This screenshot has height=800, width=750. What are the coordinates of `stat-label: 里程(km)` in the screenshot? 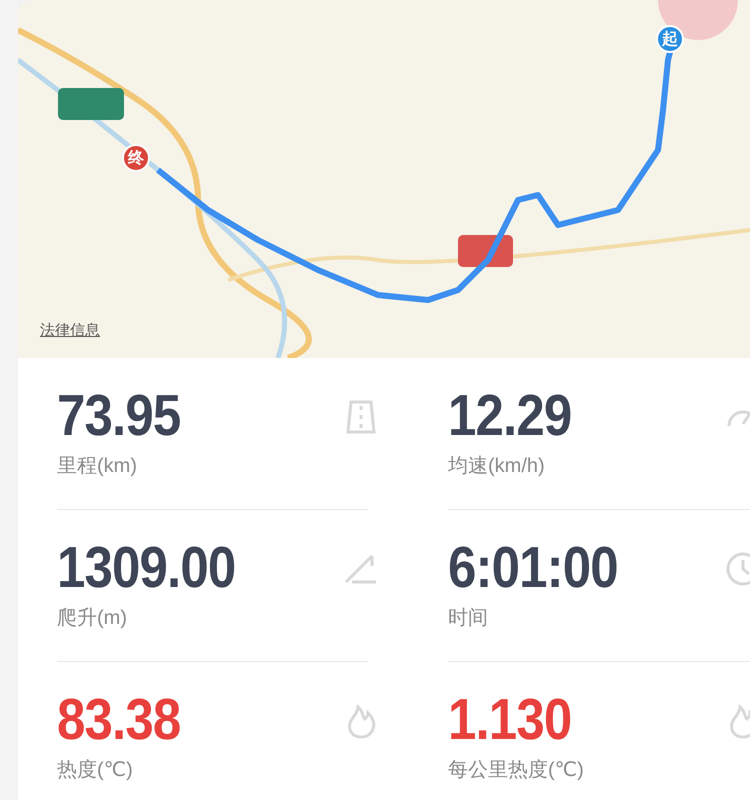 It's located at (97, 466).